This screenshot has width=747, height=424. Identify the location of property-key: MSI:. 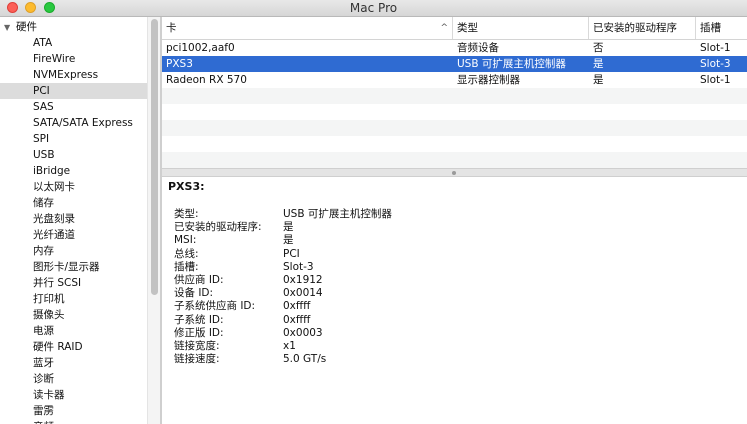
(185, 240).